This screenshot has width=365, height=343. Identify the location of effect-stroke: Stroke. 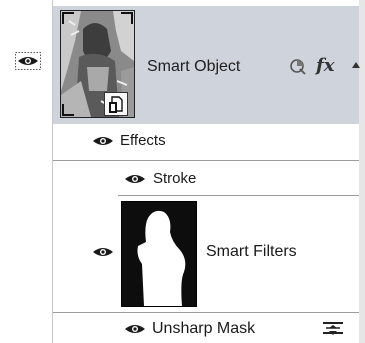
(174, 178).